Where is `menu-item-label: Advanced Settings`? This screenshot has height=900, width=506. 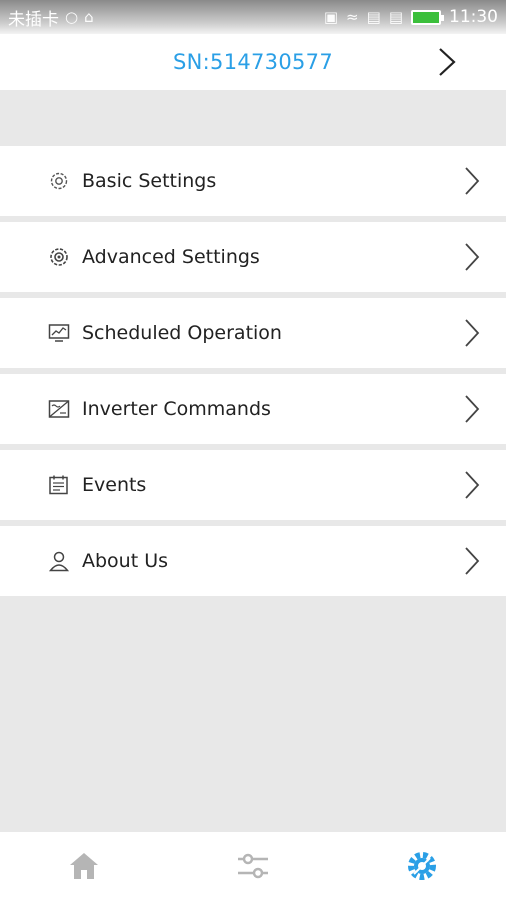
menu-item-label: Advanced Settings is located at coordinates (171, 257).